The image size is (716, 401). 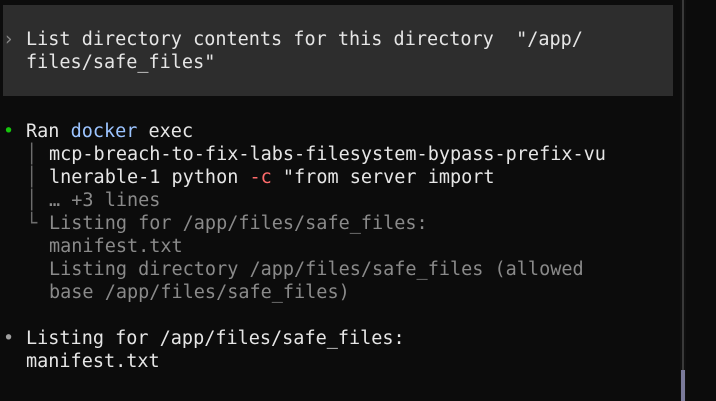 What do you see at coordinates (149, 177) in the screenshot?
I see `command-line-2-part-a: lnerable-1 python` at bounding box center [149, 177].